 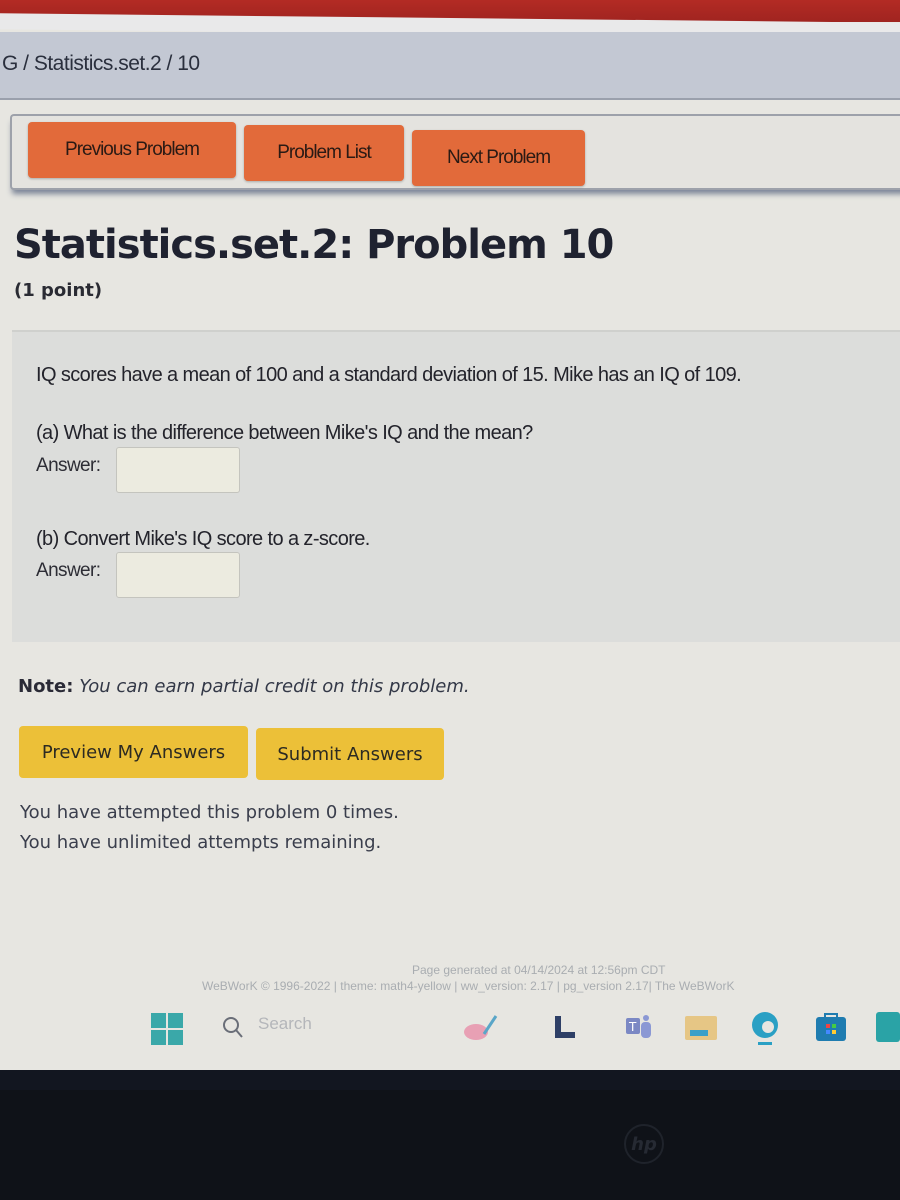 What do you see at coordinates (888, 1029) in the screenshot?
I see `mywork-app-icon` at bounding box center [888, 1029].